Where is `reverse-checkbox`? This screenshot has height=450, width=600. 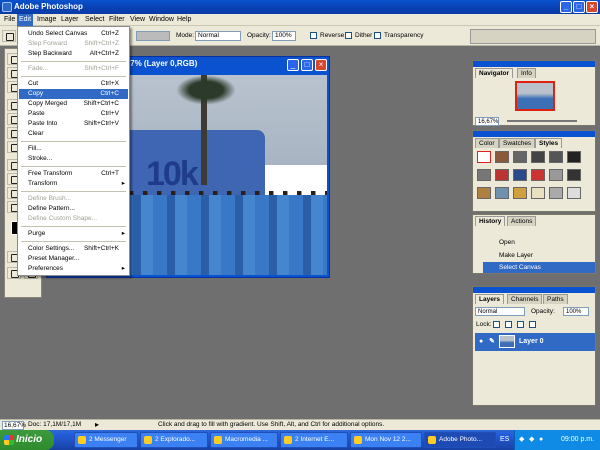 reverse-checkbox is located at coordinates (313, 35).